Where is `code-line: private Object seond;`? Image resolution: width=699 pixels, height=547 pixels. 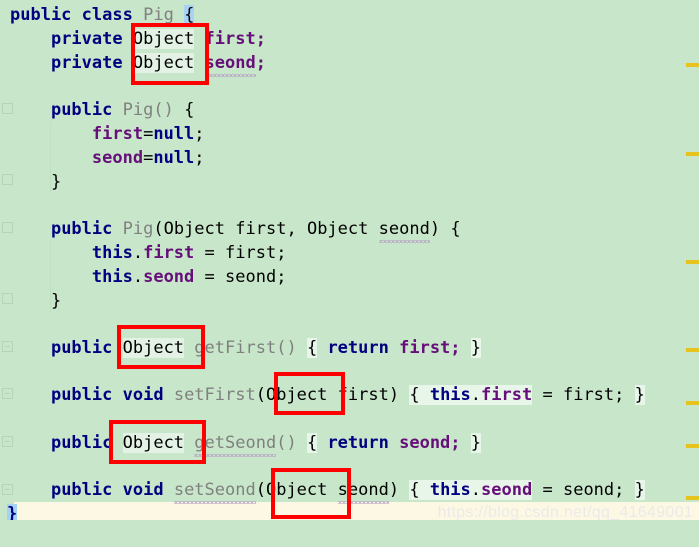
code-line: private Object seond; is located at coordinates (138, 64).